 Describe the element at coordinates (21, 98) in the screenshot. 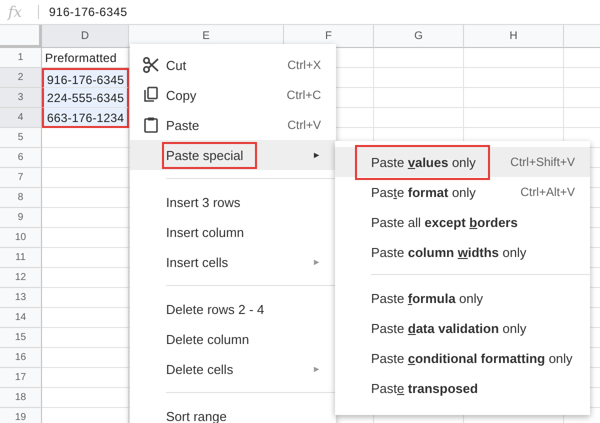

I see `row-header: 3` at that location.